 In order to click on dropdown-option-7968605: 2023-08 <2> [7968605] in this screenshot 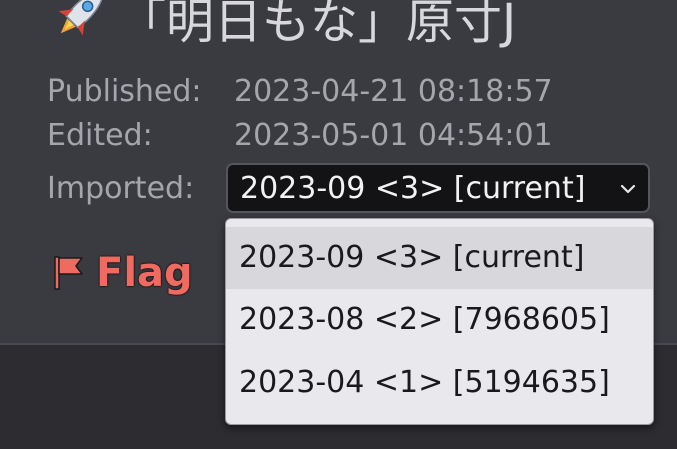, I will do `click(439, 320)`.